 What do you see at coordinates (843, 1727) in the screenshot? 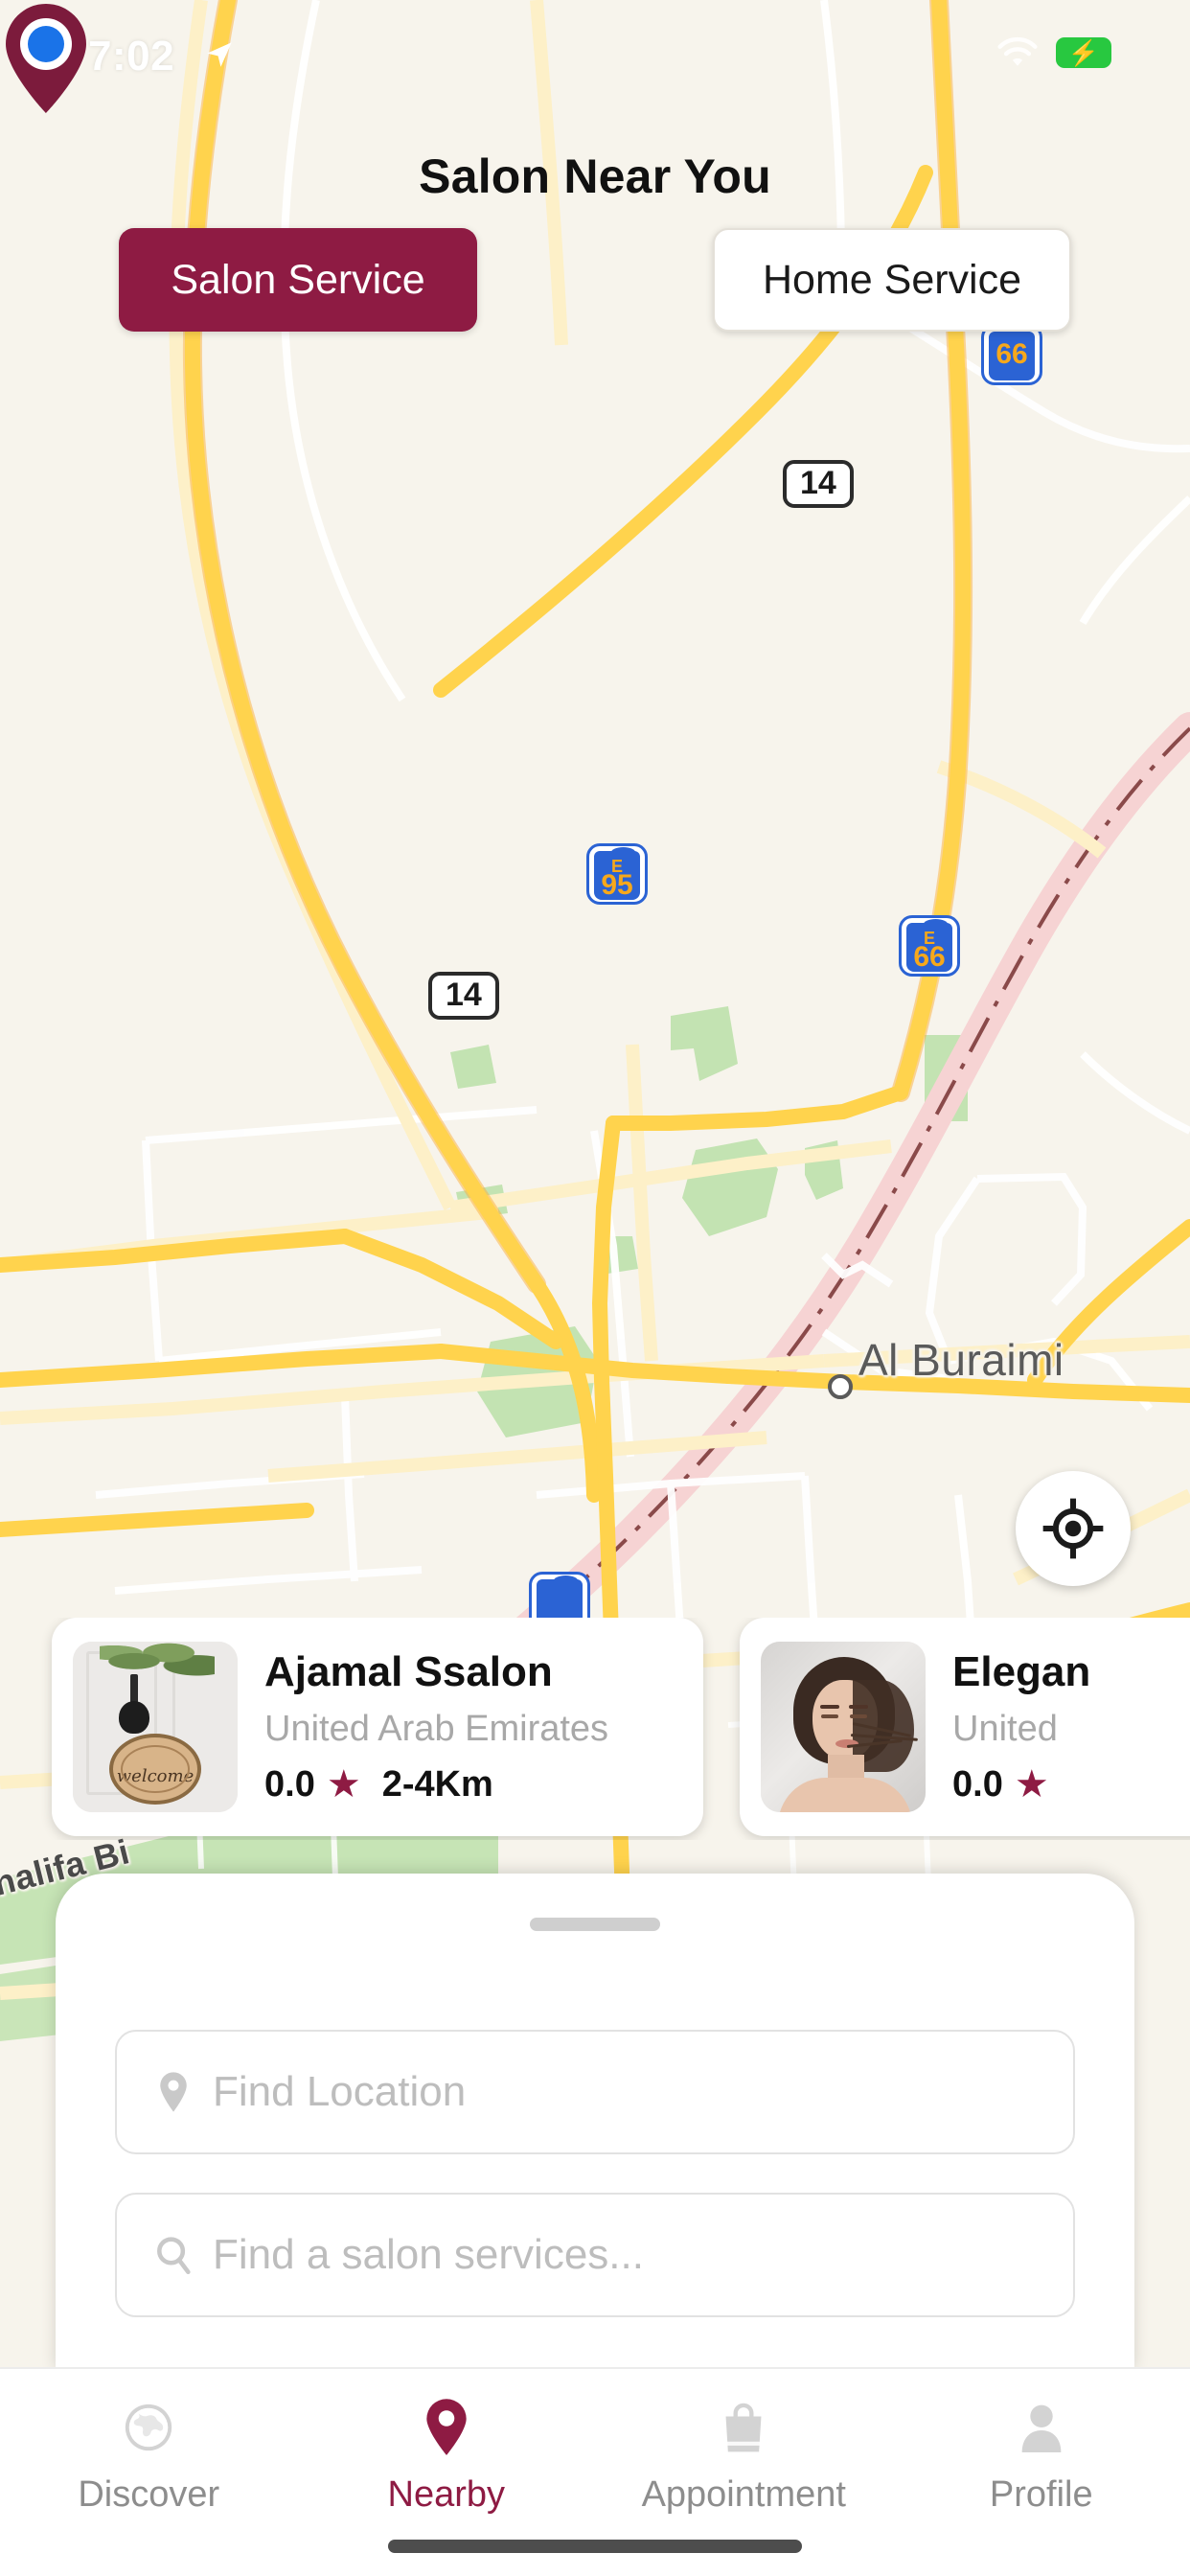
I see `salon-thumbnail` at bounding box center [843, 1727].